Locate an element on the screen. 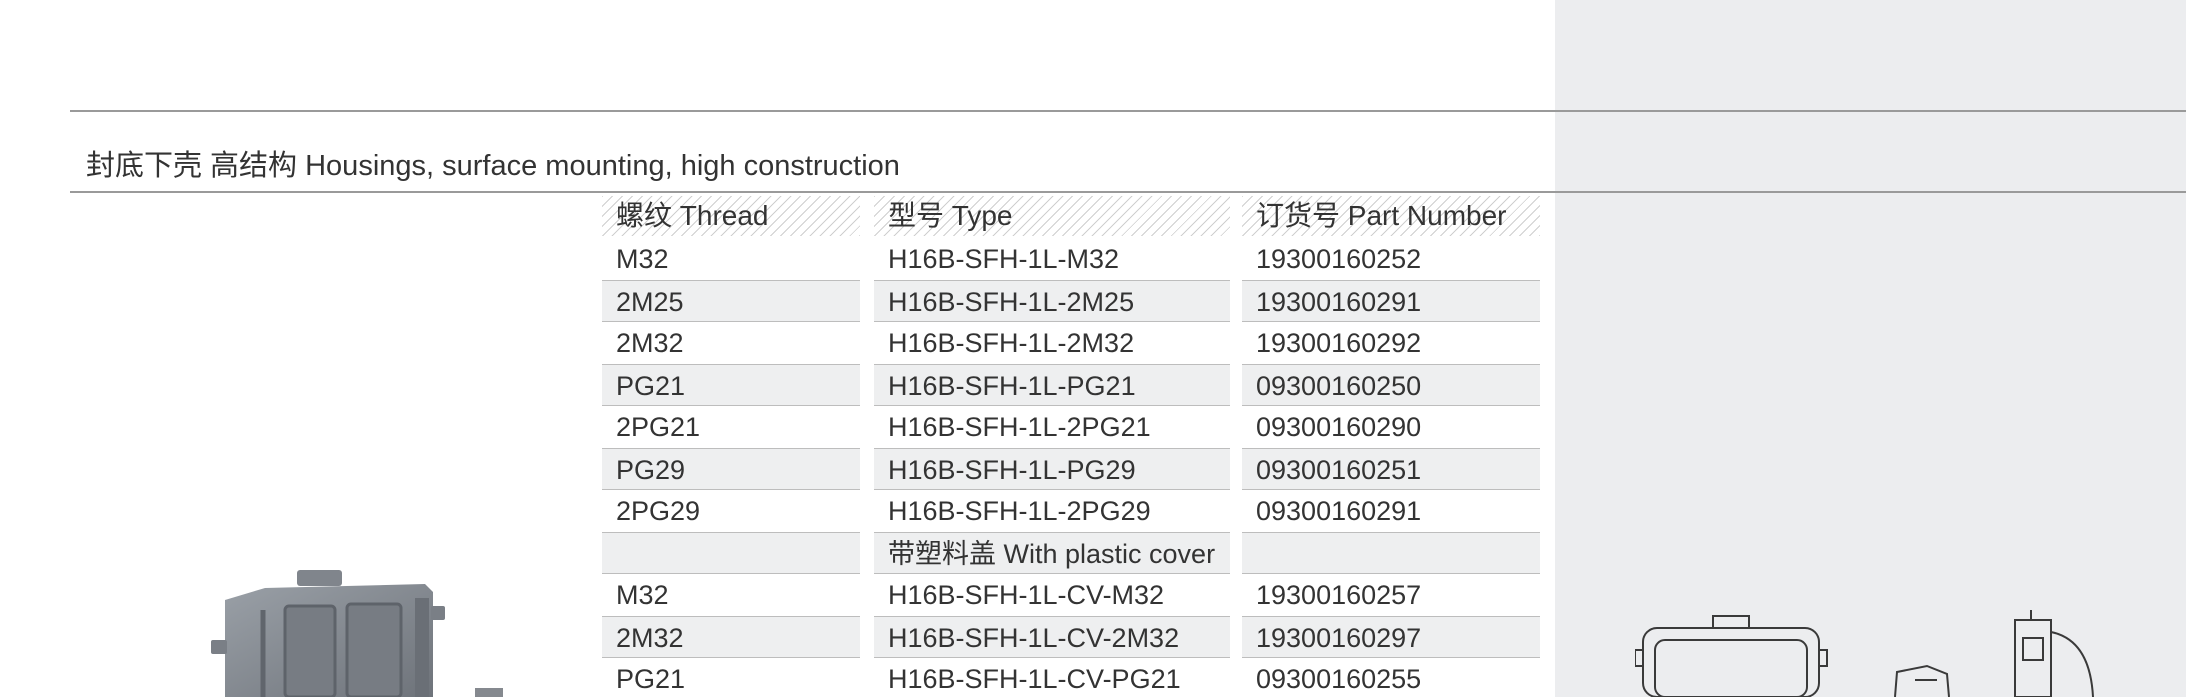  type-cell: H16B-SFH-1L-CV-M32 is located at coordinates (1026, 595).